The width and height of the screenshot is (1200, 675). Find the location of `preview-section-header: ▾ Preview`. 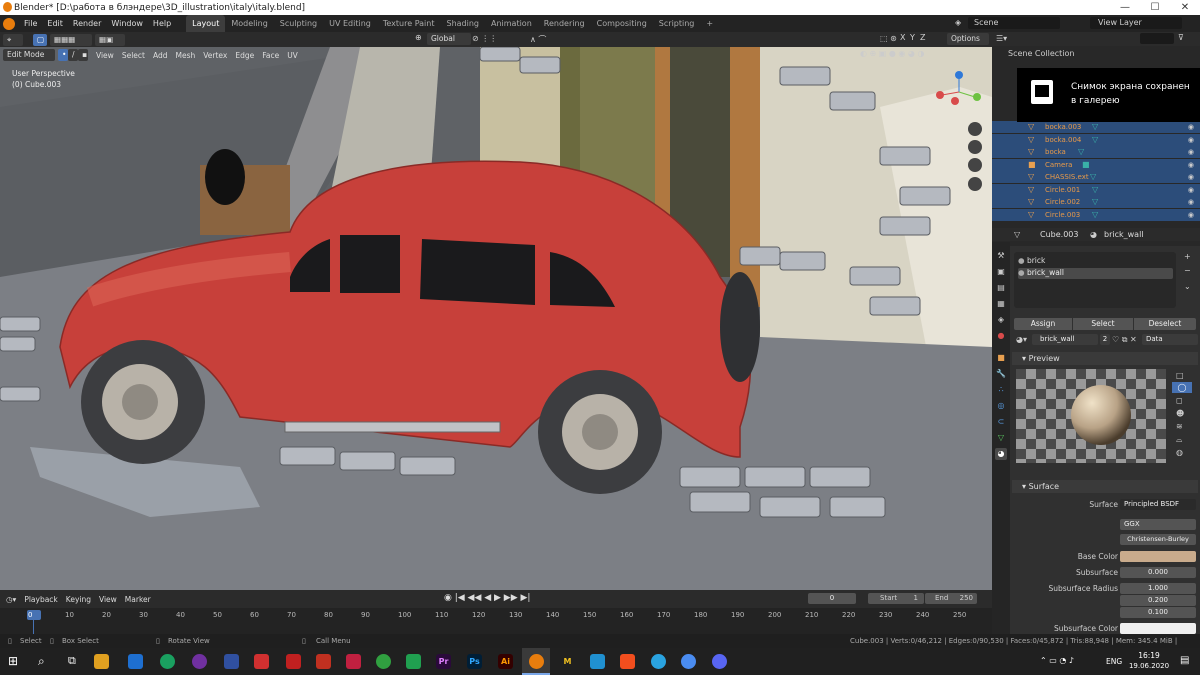

preview-section-header: ▾ Preview is located at coordinates (1105, 358).